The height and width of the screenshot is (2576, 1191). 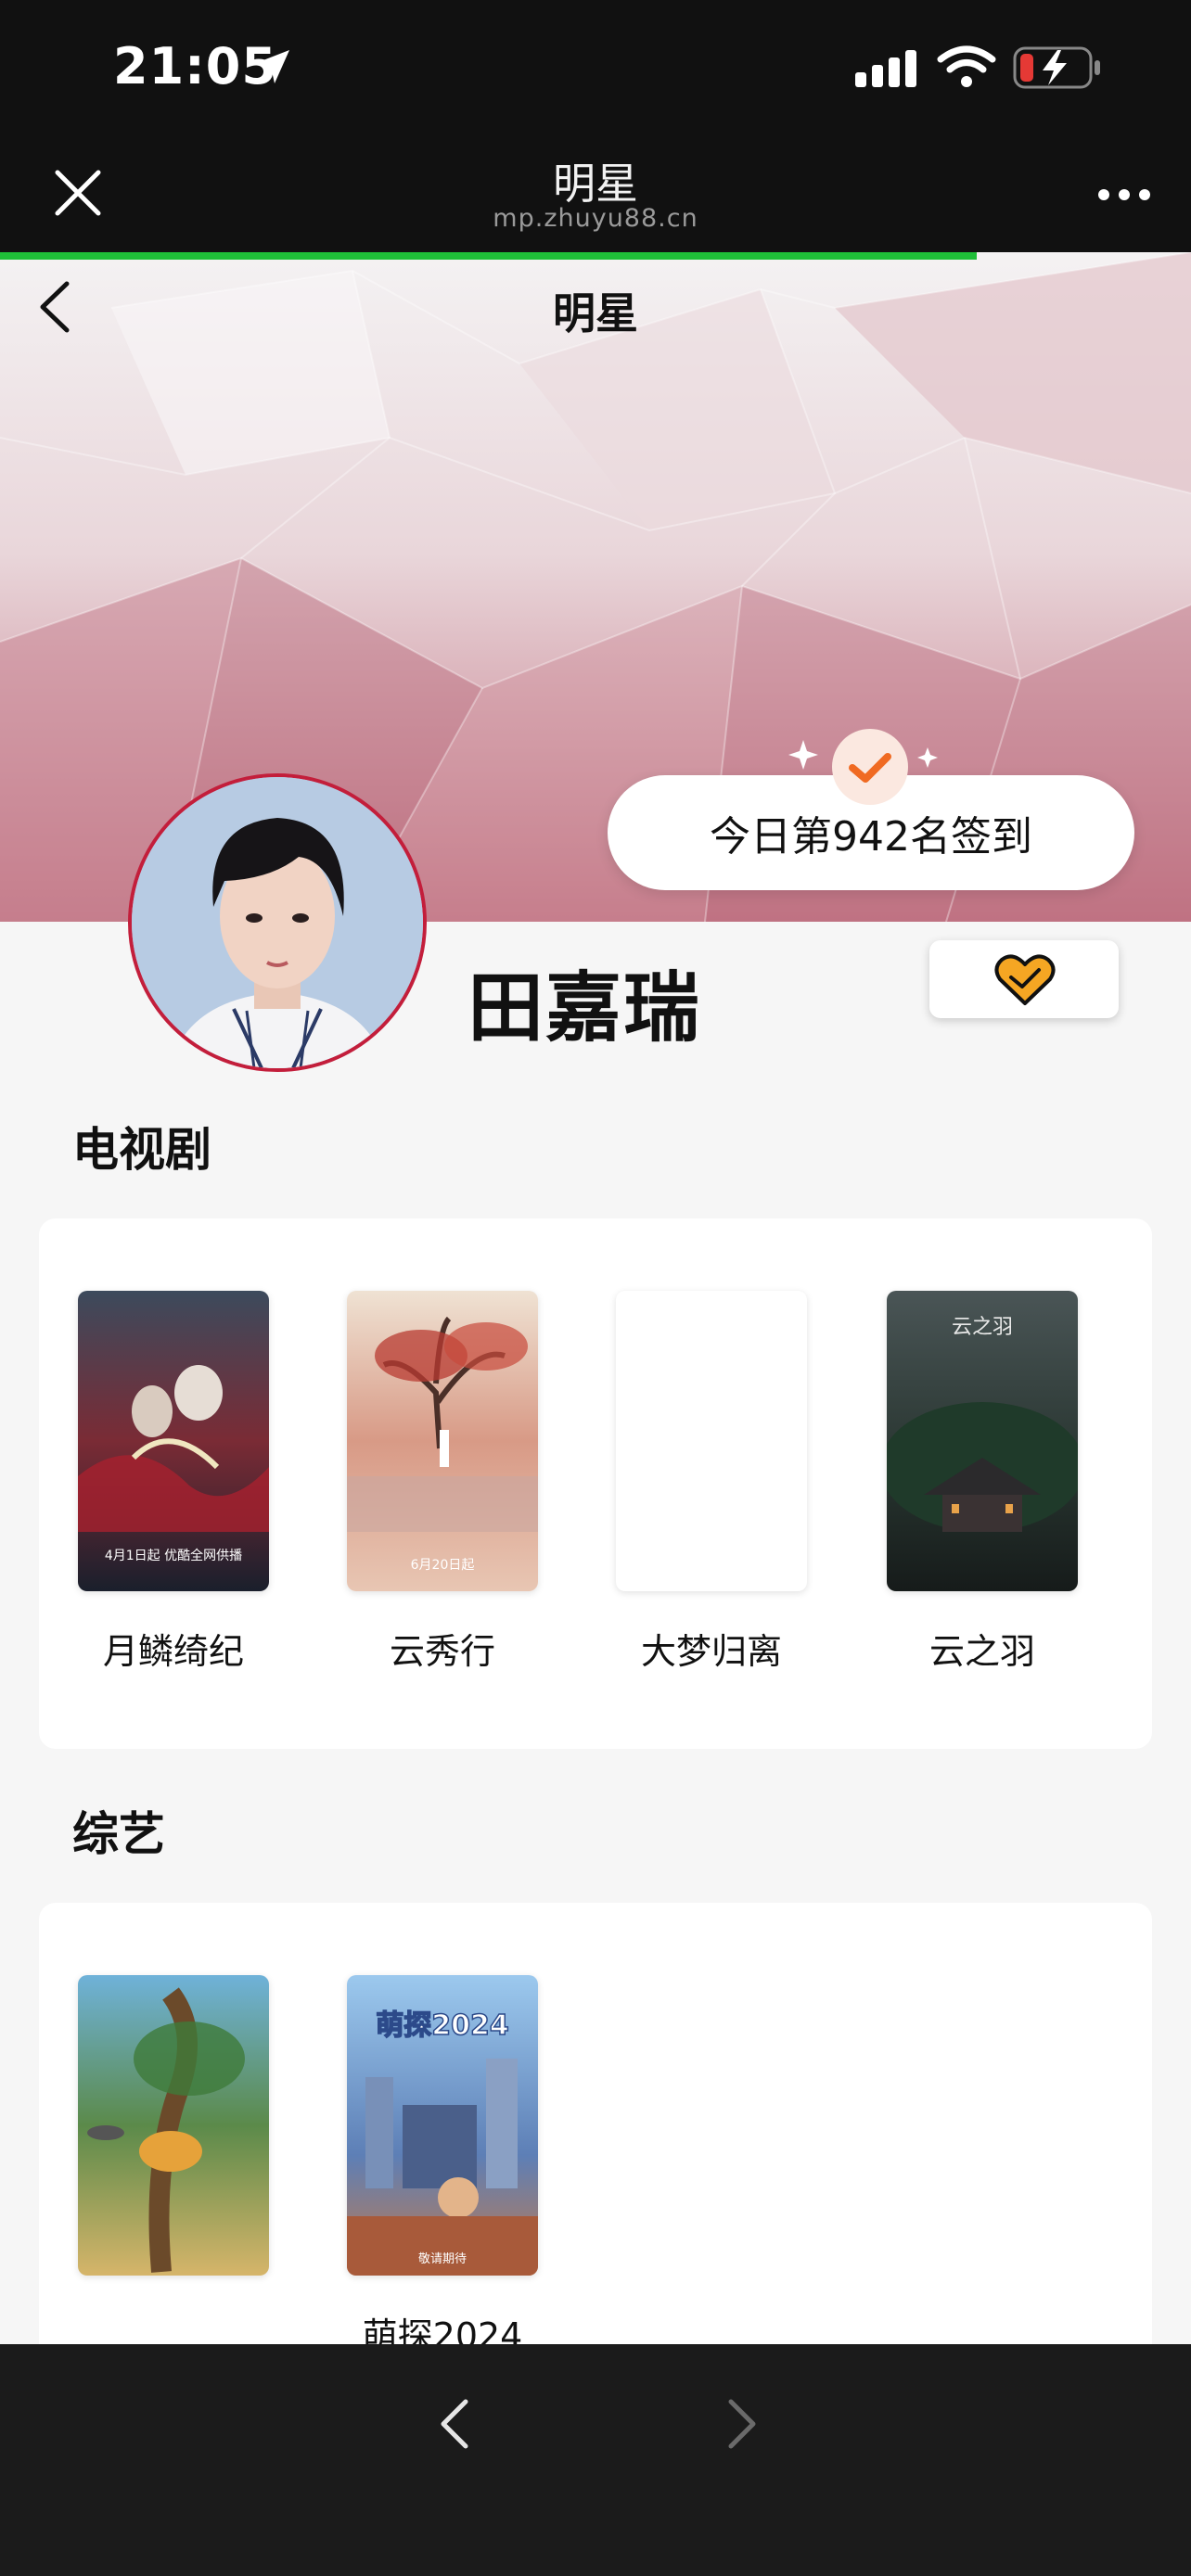 I want to click on tv-item: 4月1日起 优酷全网供播 月鳞绮纪, so click(x=173, y=1483).